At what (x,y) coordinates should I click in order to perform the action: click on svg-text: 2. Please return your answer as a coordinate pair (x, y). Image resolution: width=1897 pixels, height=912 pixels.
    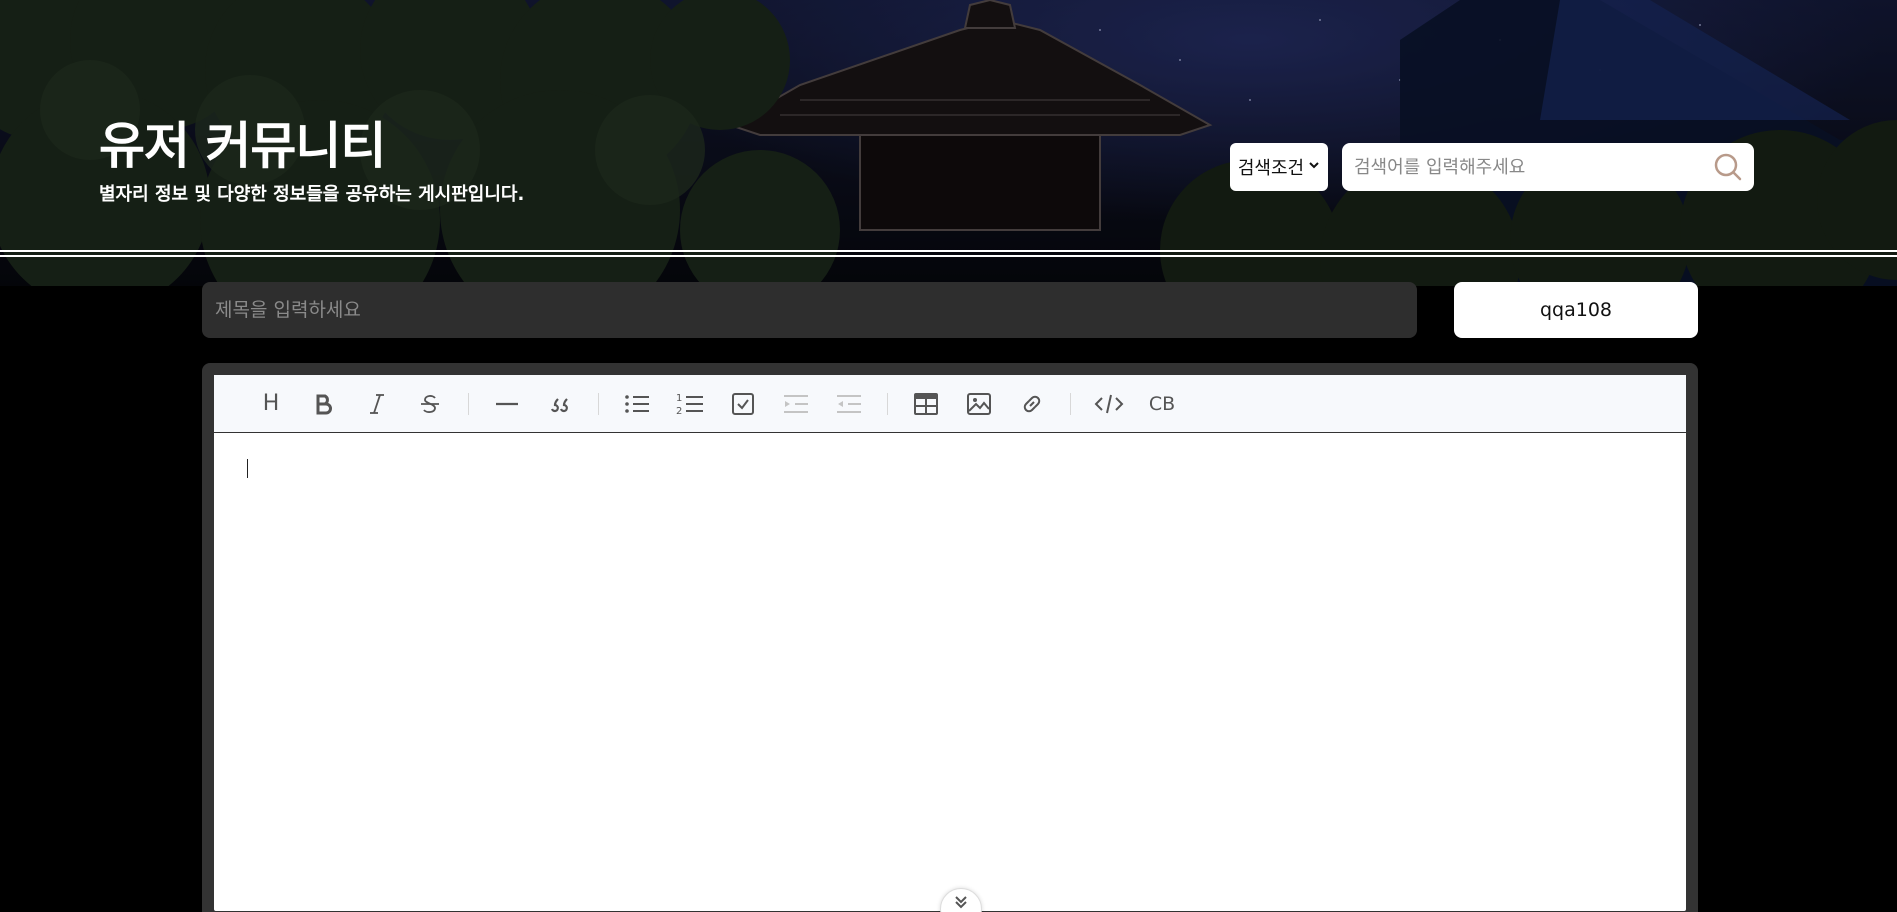
    Looking at the image, I should click on (679, 411).